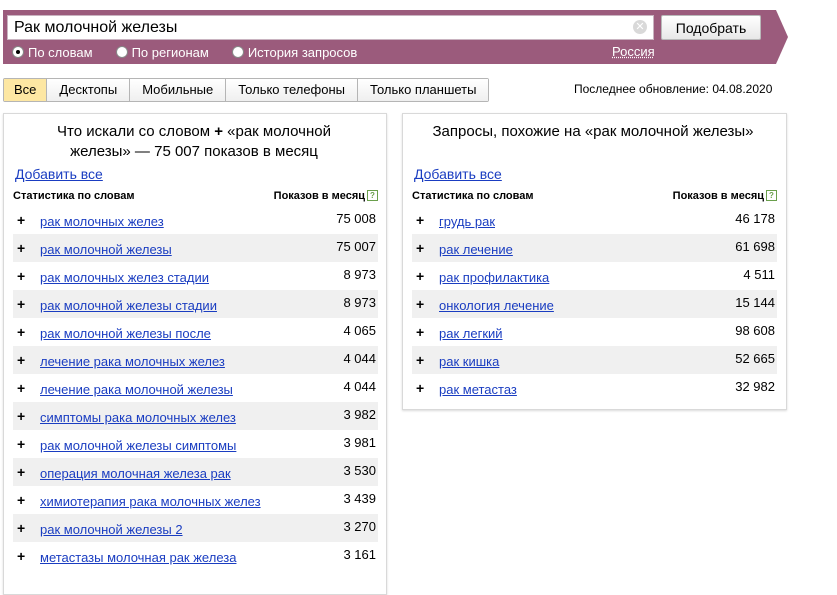 This screenshot has height=595, width=837. I want to click on phrase-link: рак молочной железы стадии, so click(128, 305).